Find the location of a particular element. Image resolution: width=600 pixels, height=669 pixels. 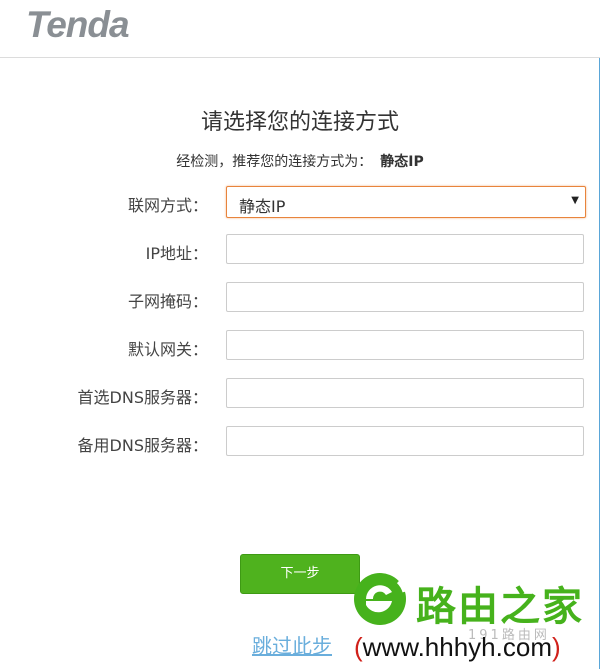

detect-message: 经检测，推荐您的连接方式为： 静态IP is located at coordinates (300, 161).